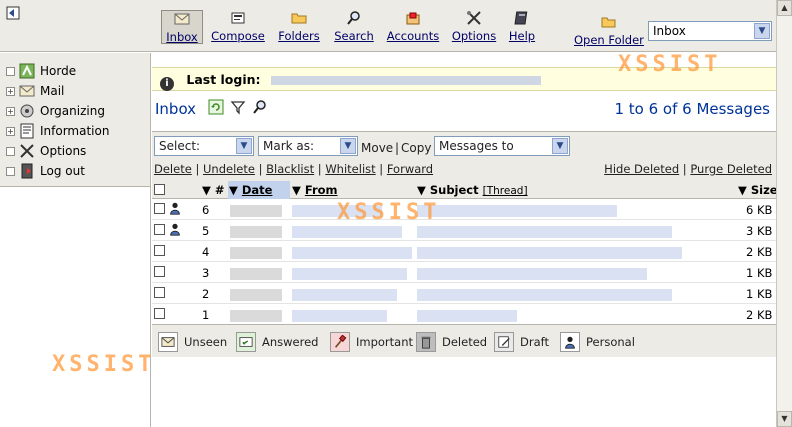 Image resolution: width=792 pixels, height=427 pixels. I want to click on table-row: 3 1 KB, so click(464, 272).